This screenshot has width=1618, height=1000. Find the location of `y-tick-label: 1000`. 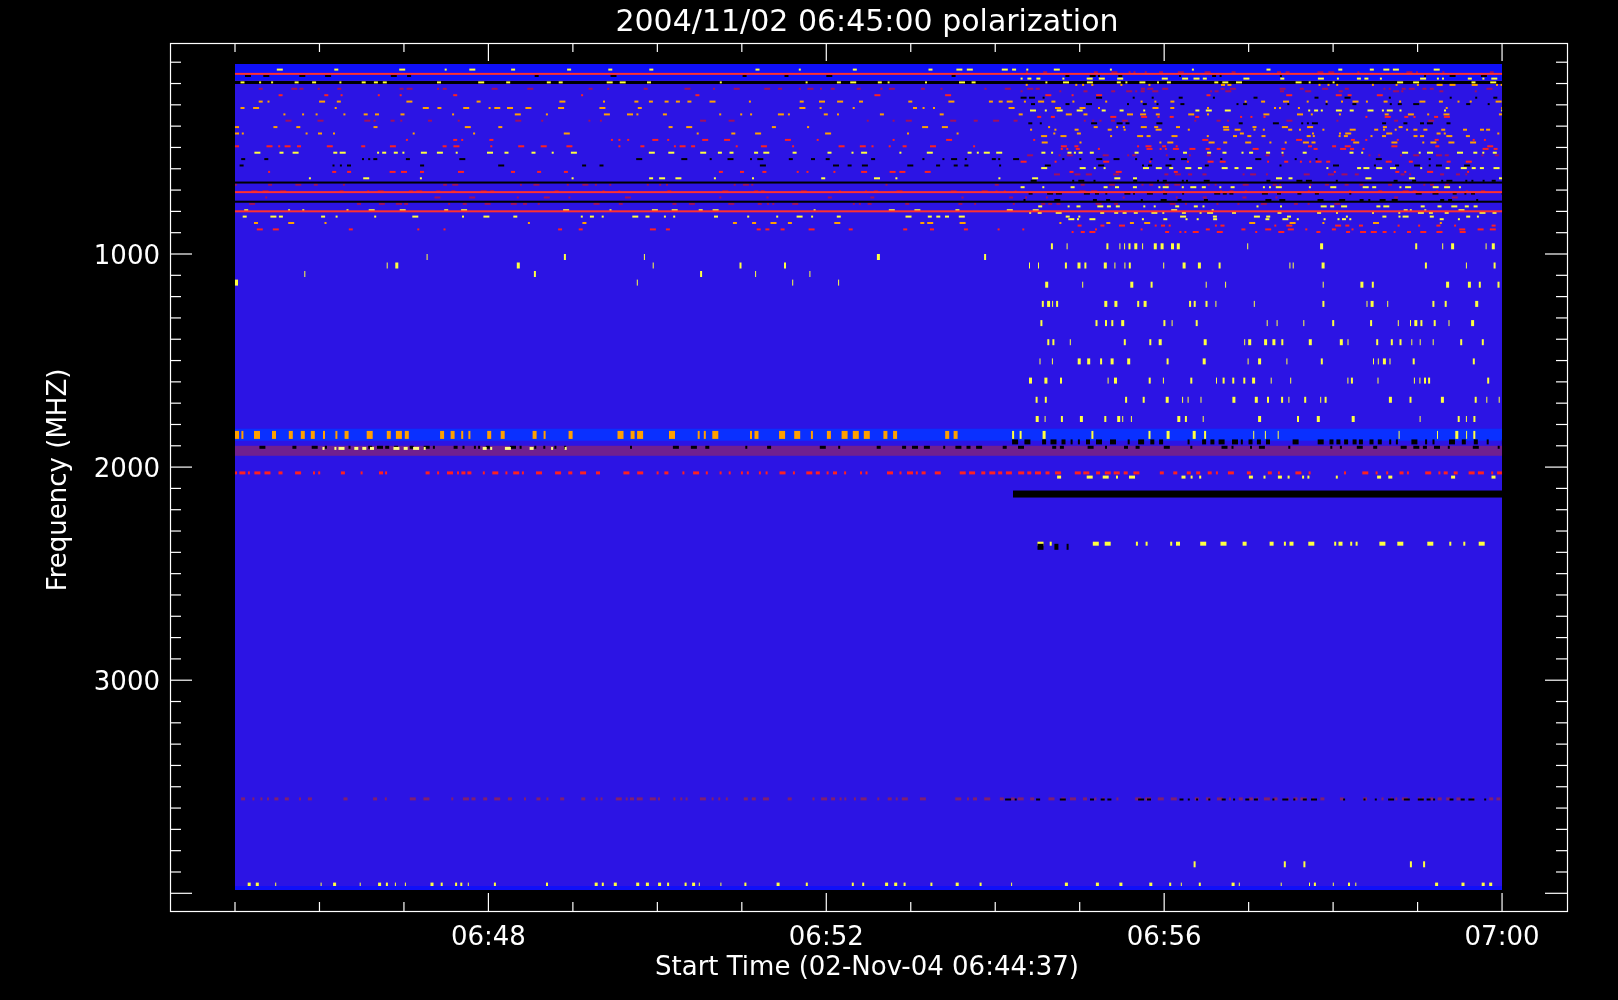

y-tick-label: 1000 is located at coordinates (126, 255).